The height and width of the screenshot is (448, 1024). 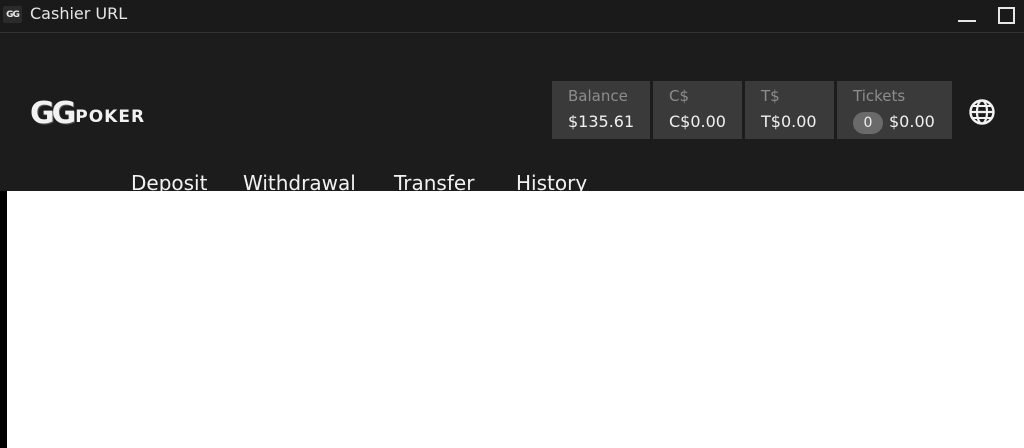 I want to click on c-dollars-label: C$, so click(x=679, y=96).